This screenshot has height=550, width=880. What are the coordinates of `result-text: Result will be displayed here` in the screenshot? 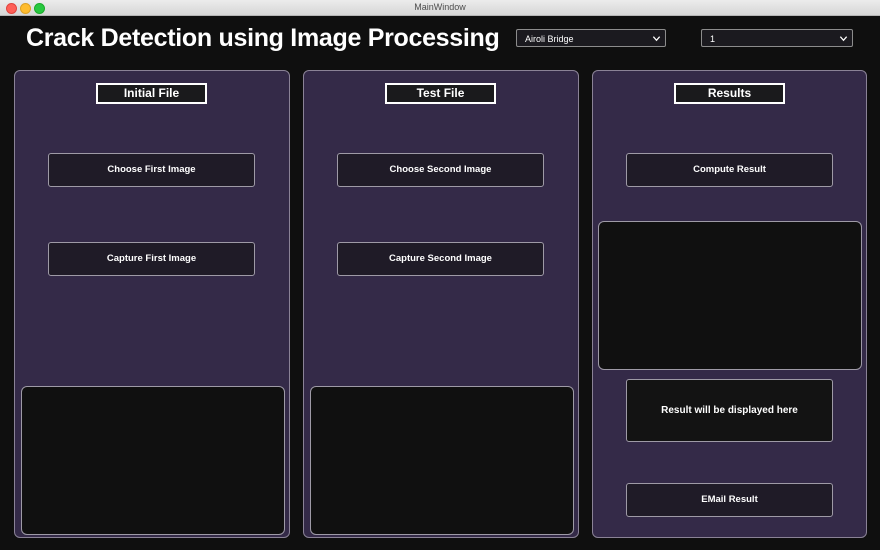 It's located at (729, 410).